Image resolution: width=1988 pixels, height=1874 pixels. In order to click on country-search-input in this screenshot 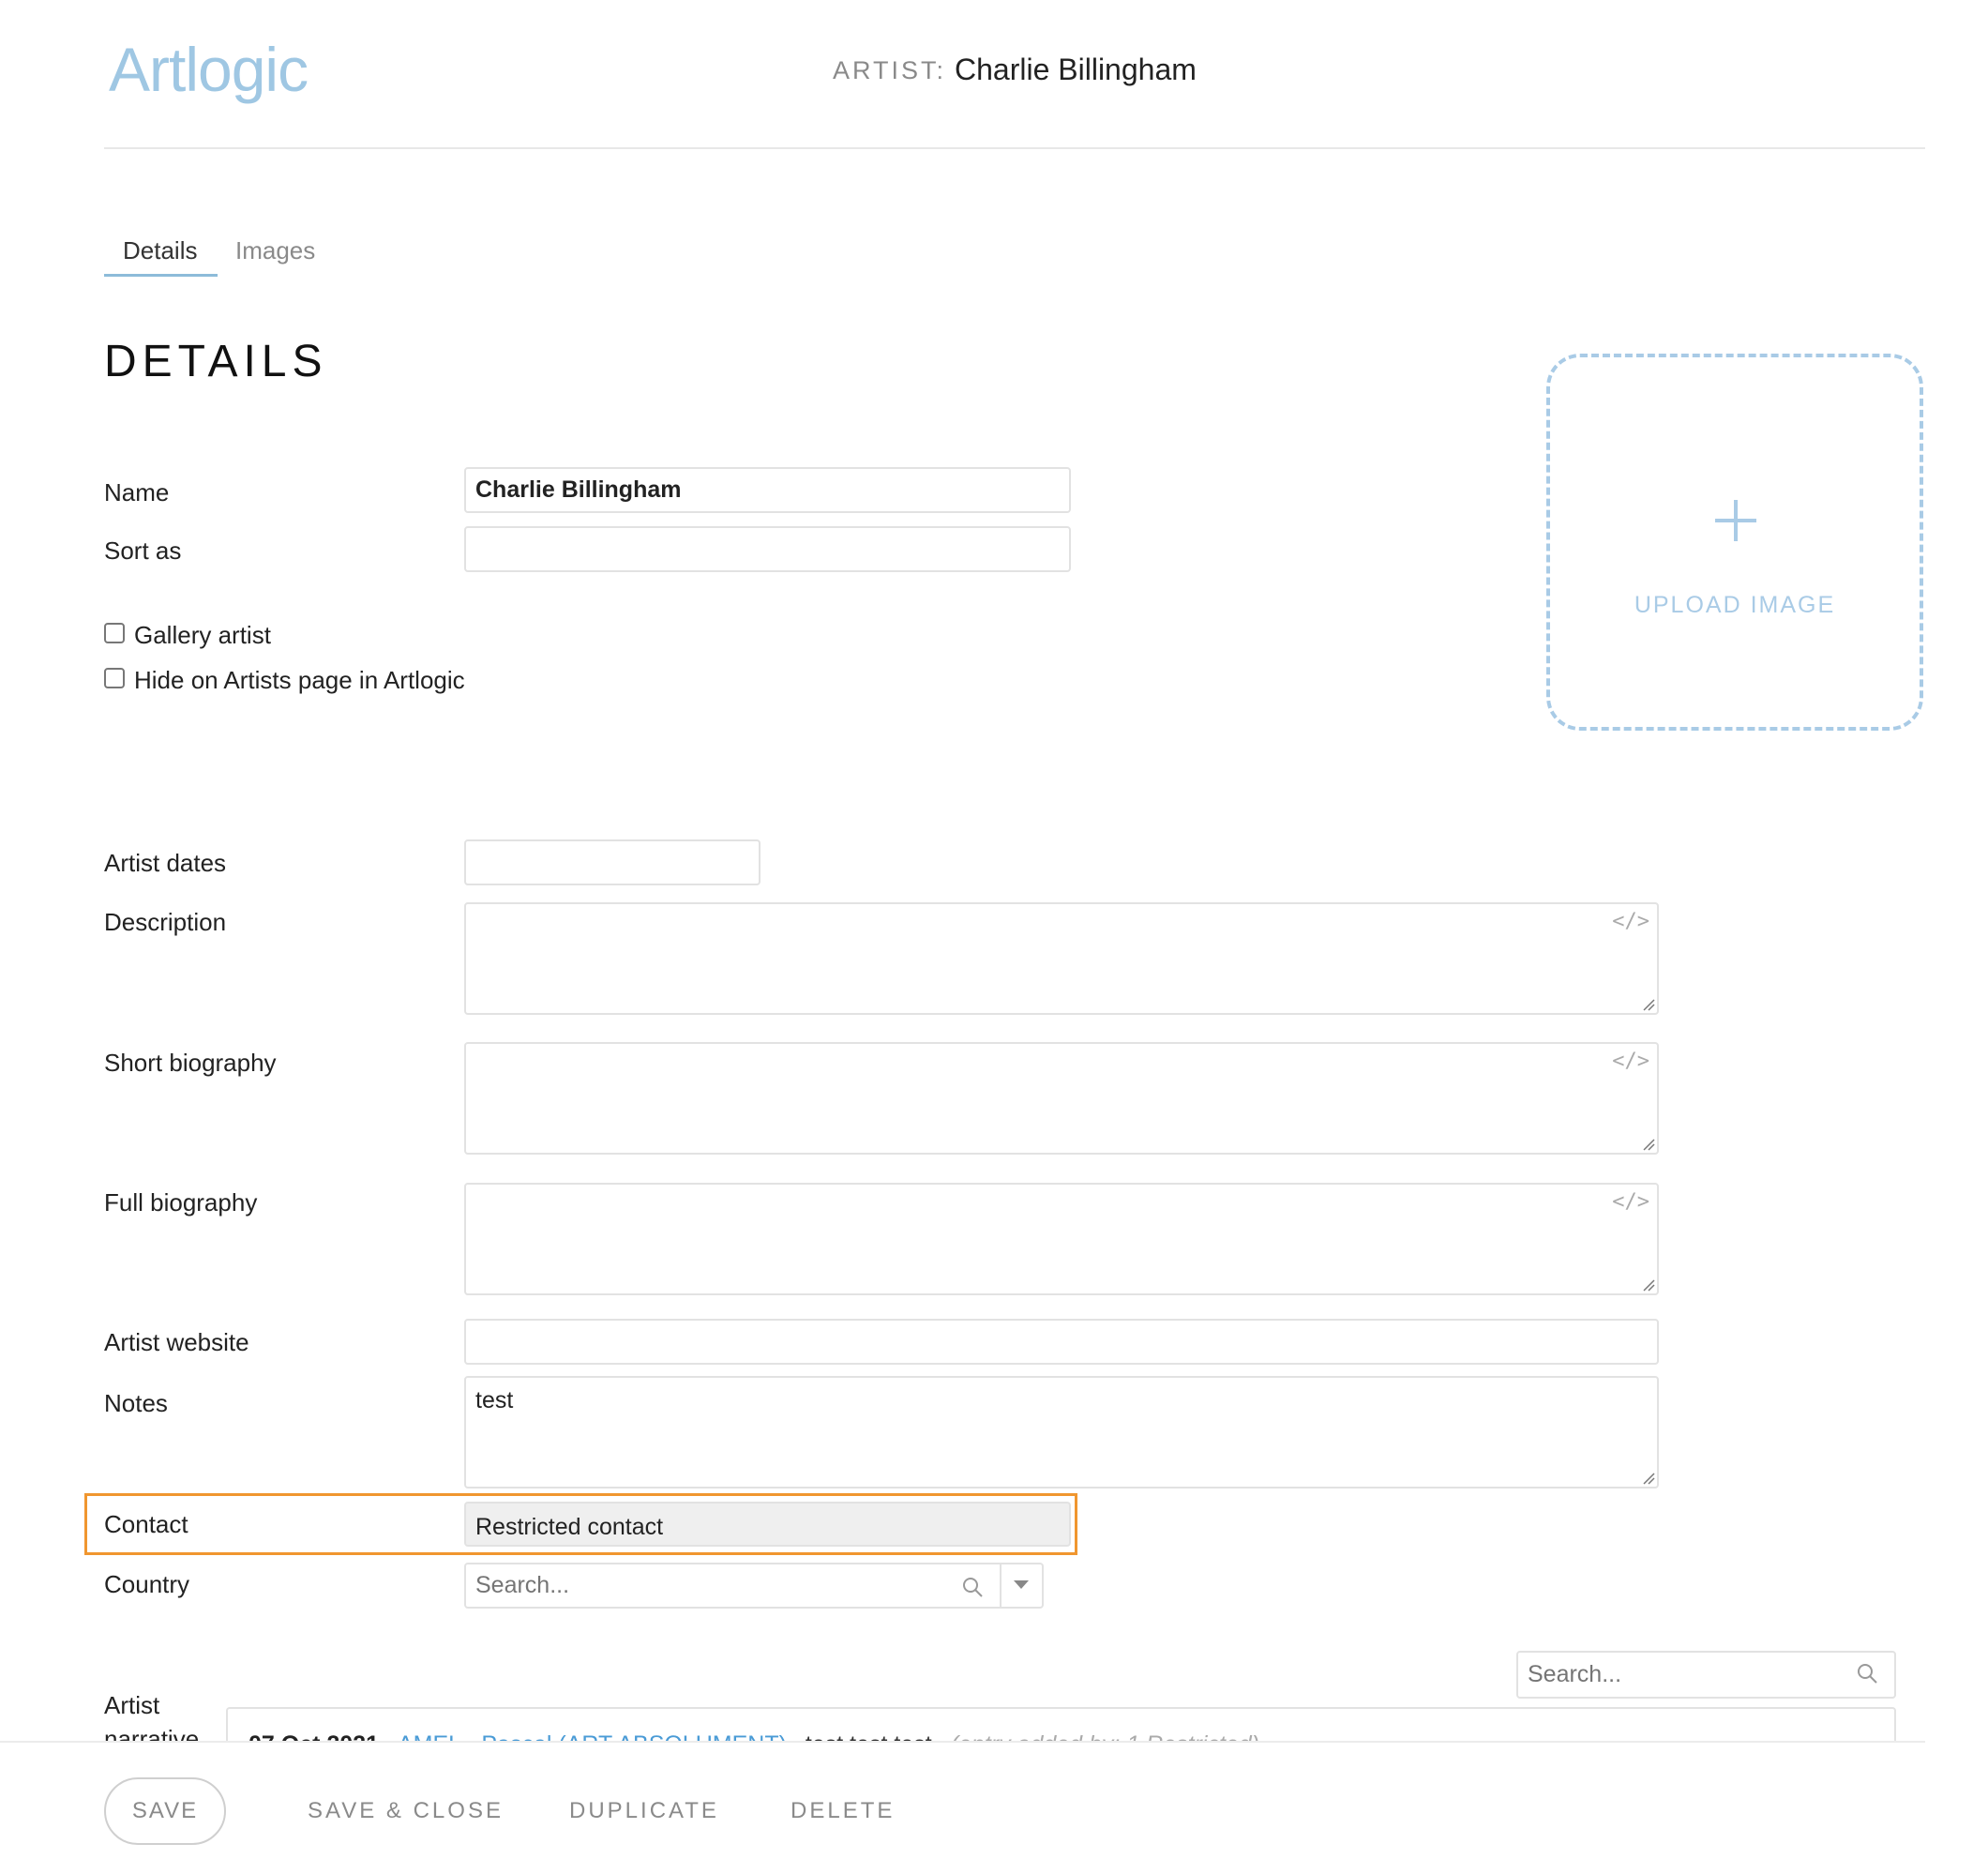, I will do `click(719, 1585)`.